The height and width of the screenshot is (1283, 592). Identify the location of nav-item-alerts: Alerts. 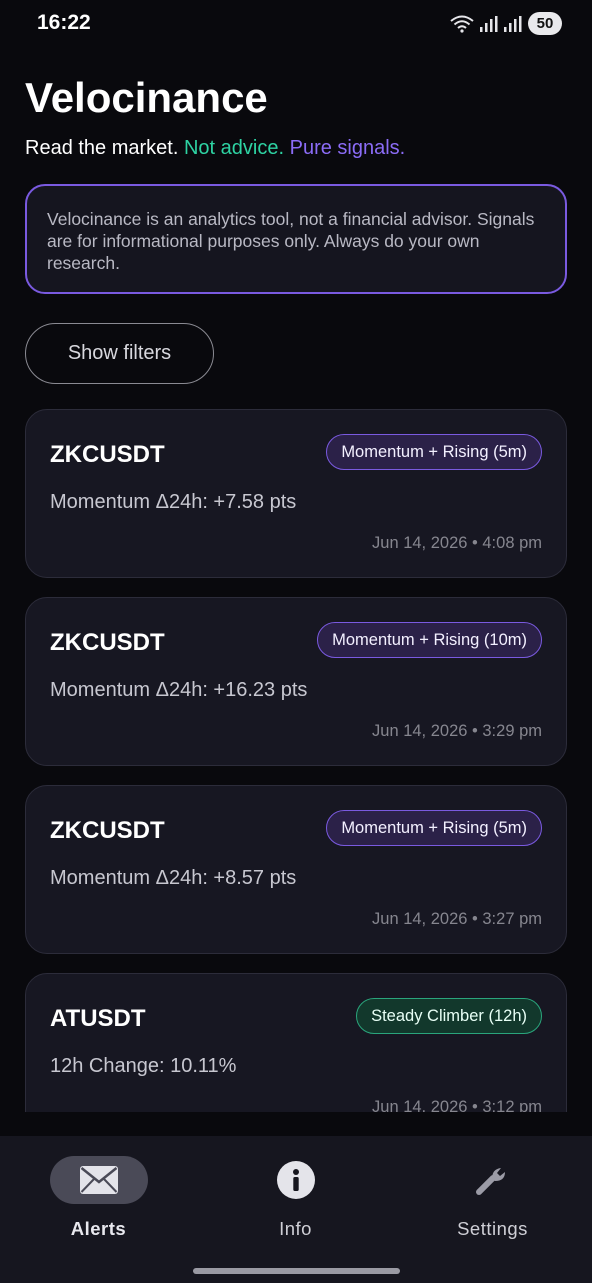
(98, 1206).